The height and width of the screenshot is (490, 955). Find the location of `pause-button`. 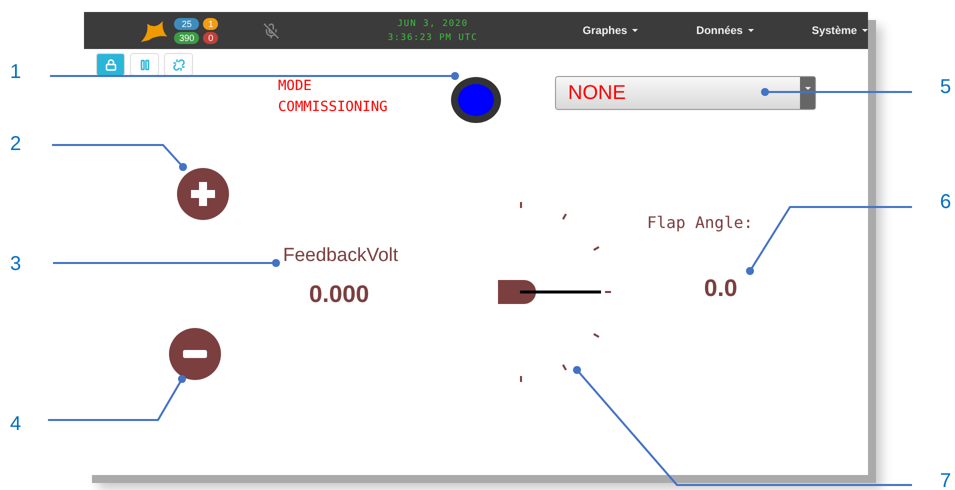

pause-button is located at coordinates (144, 64).